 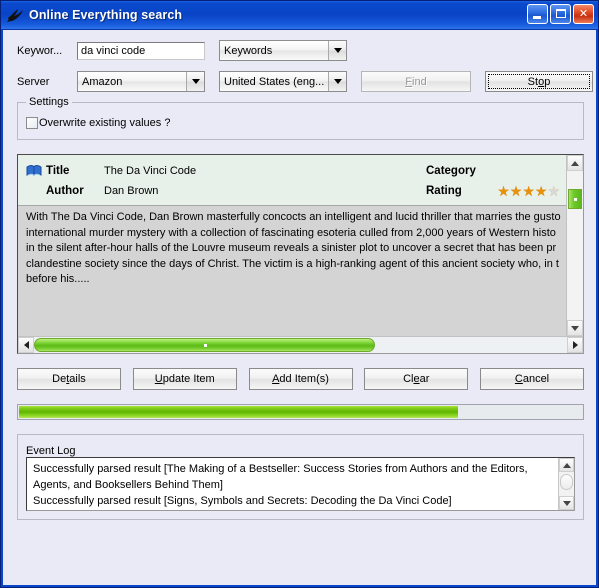 What do you see at coordinates (541, 81) in the screenshot?
I see `stop-mnemonic: o` at bounding box center [541, 81].